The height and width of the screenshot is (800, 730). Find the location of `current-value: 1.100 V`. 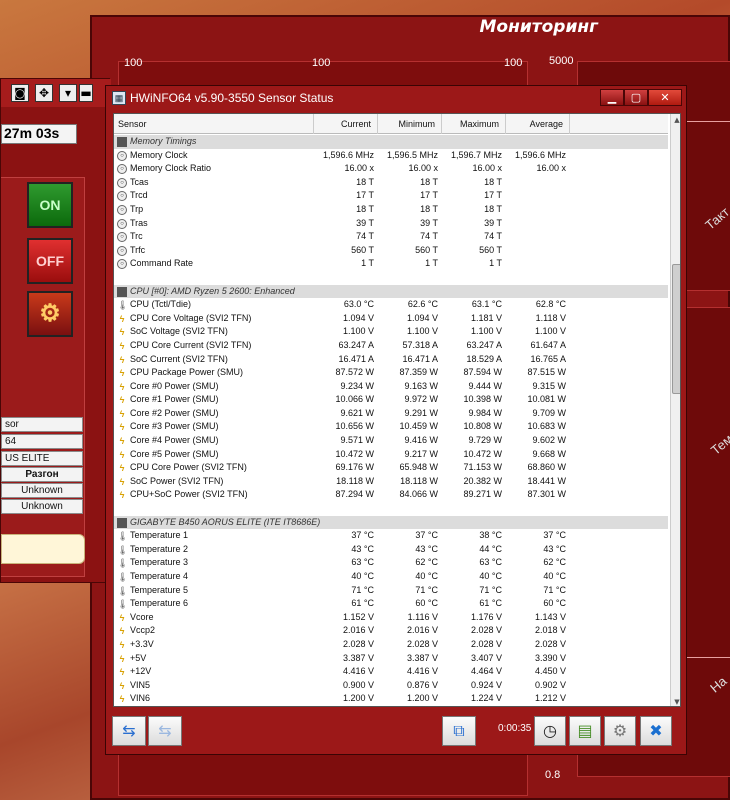

current-value: 1.100 V is located at coordinates (358, 331).